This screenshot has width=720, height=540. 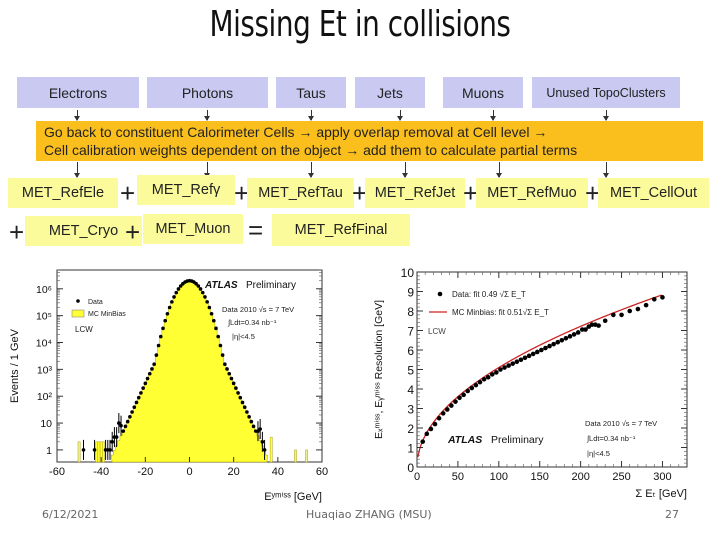 What do you see at coordinates (45, 370) in the screenshot?
I see `y-tick-label: 10³` at bounding box center [45, 370].